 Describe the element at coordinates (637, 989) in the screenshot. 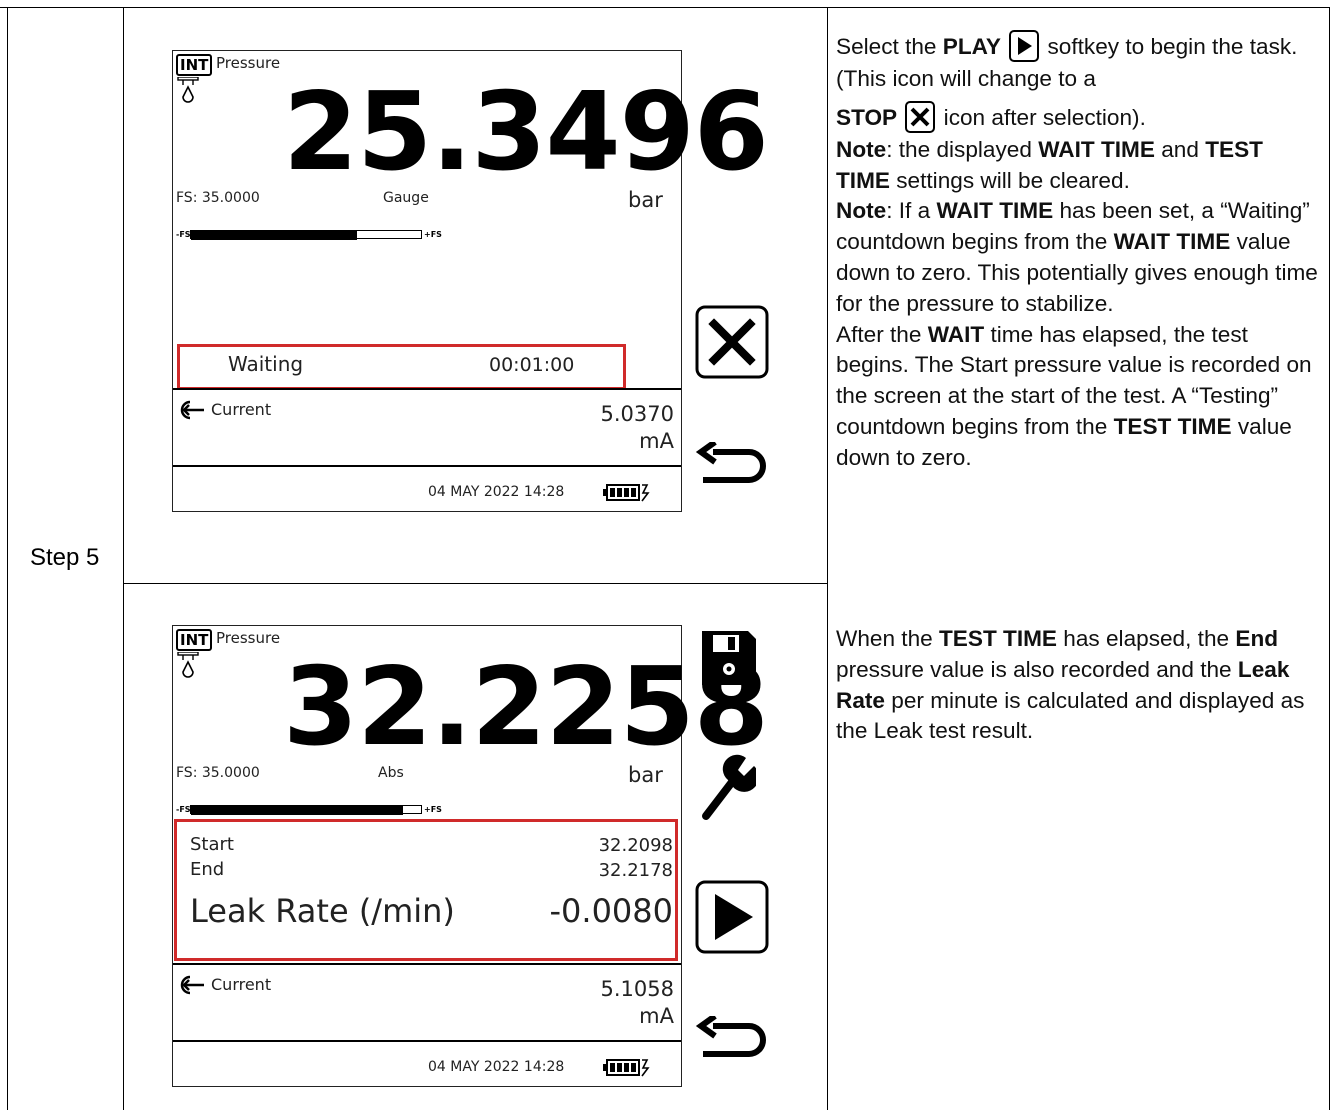

I see `current-value: 5.1058` at that location.